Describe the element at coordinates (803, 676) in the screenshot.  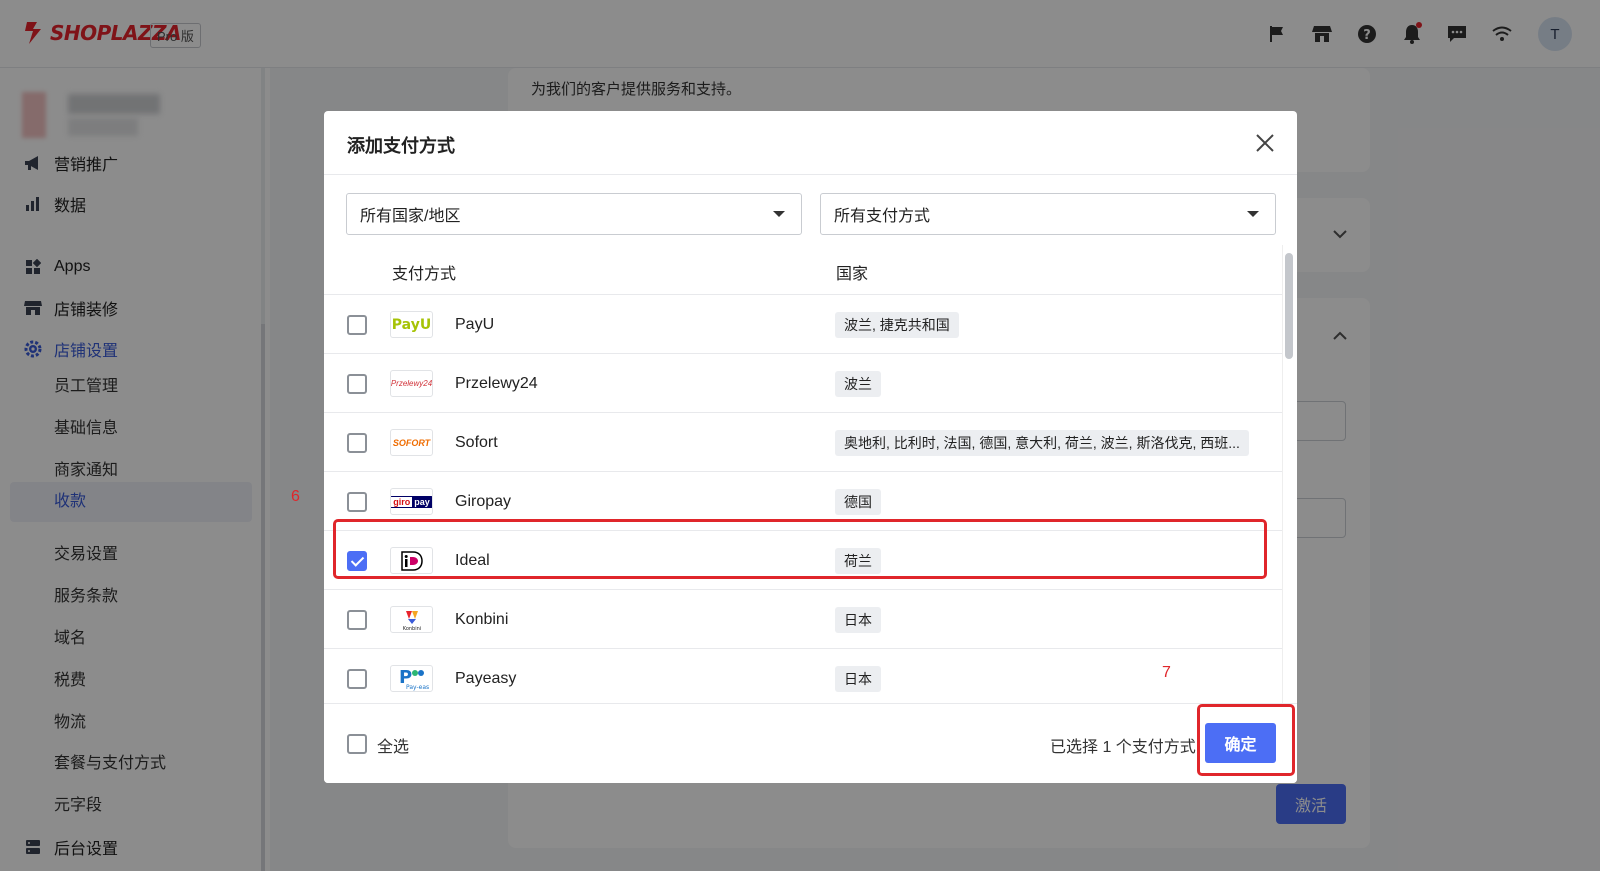
I see `table-row: PPay-easy Payeasy 日本` at that location.